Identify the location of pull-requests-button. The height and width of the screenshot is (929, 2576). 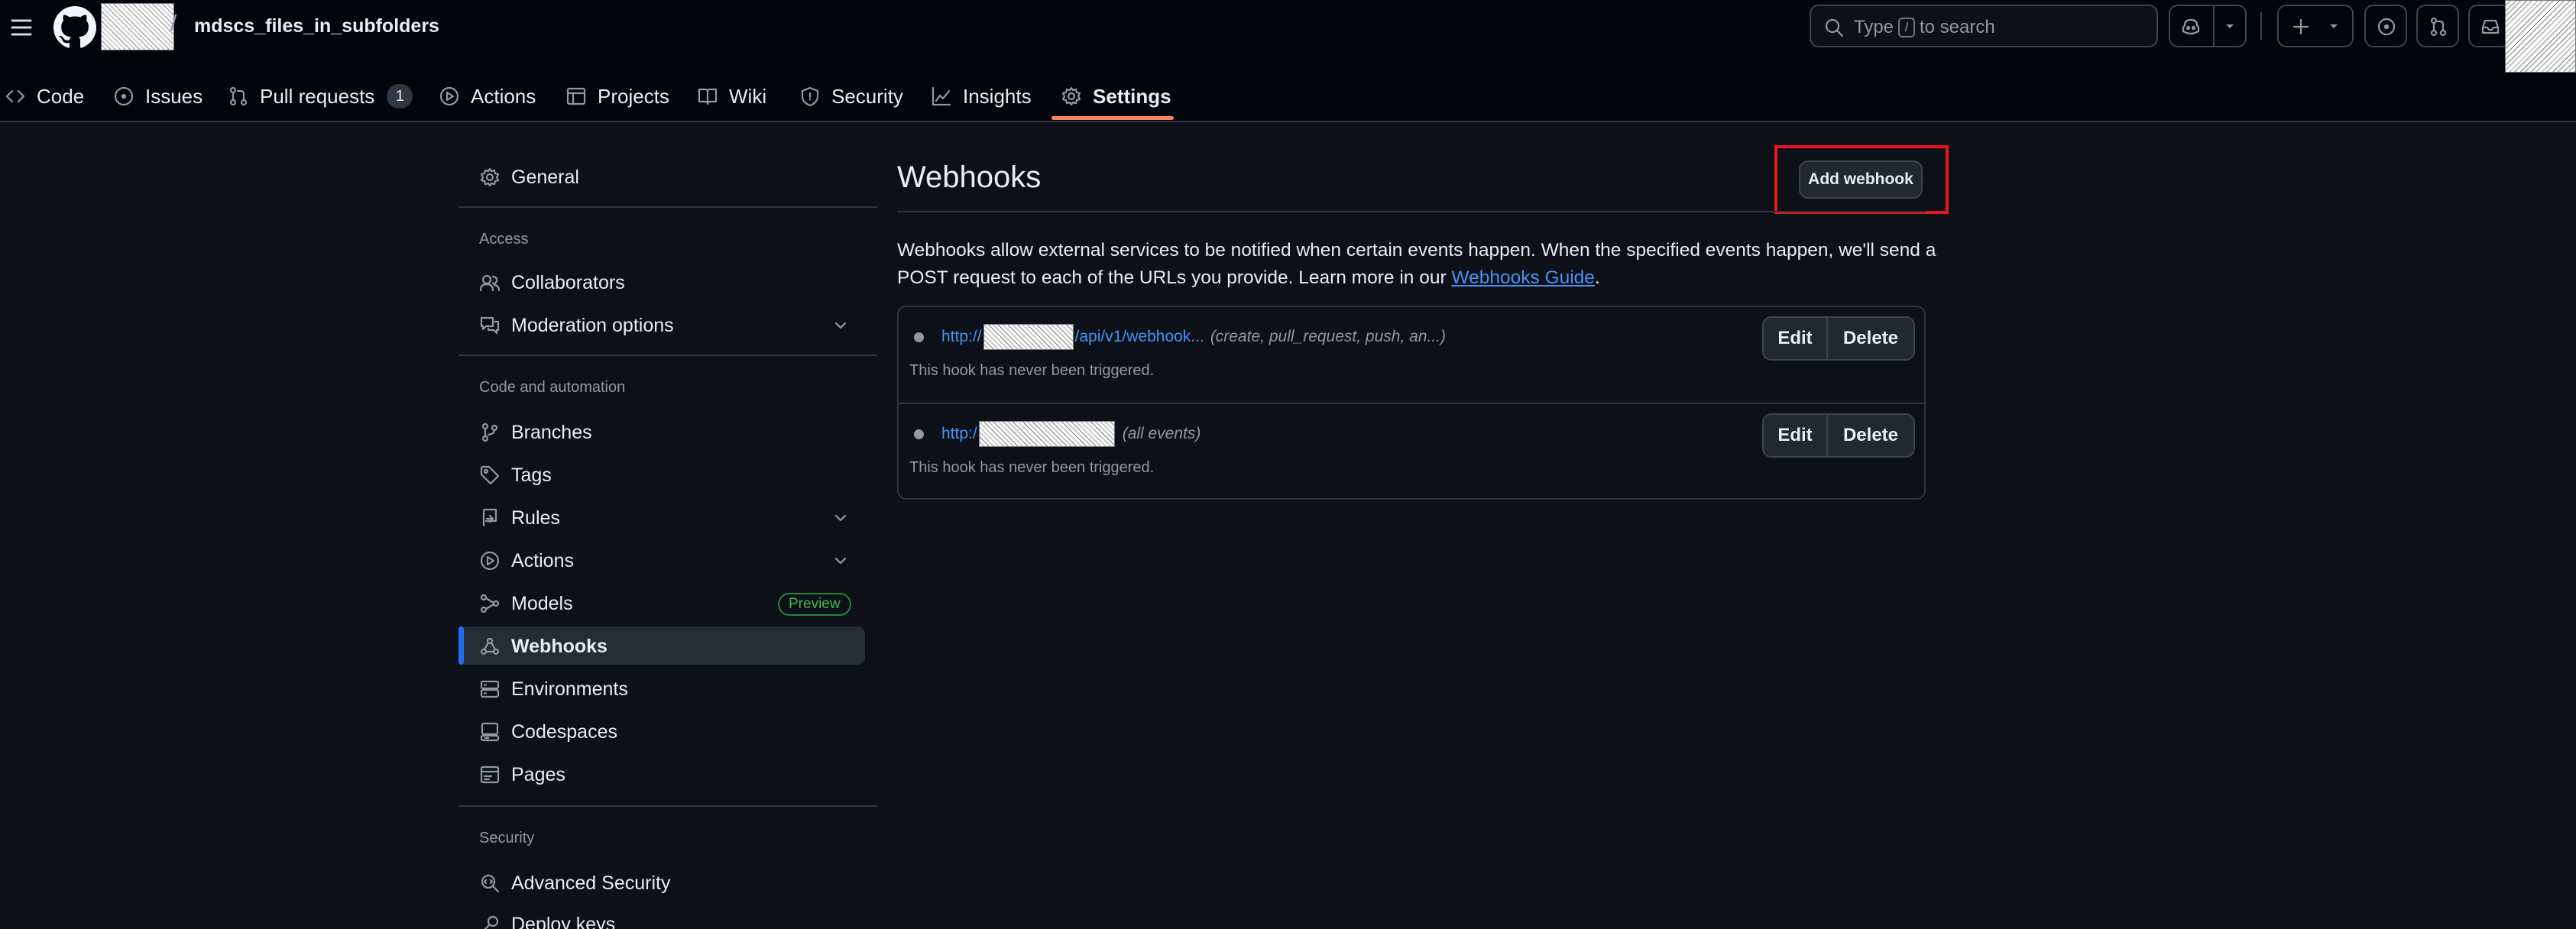
(2437, 26).